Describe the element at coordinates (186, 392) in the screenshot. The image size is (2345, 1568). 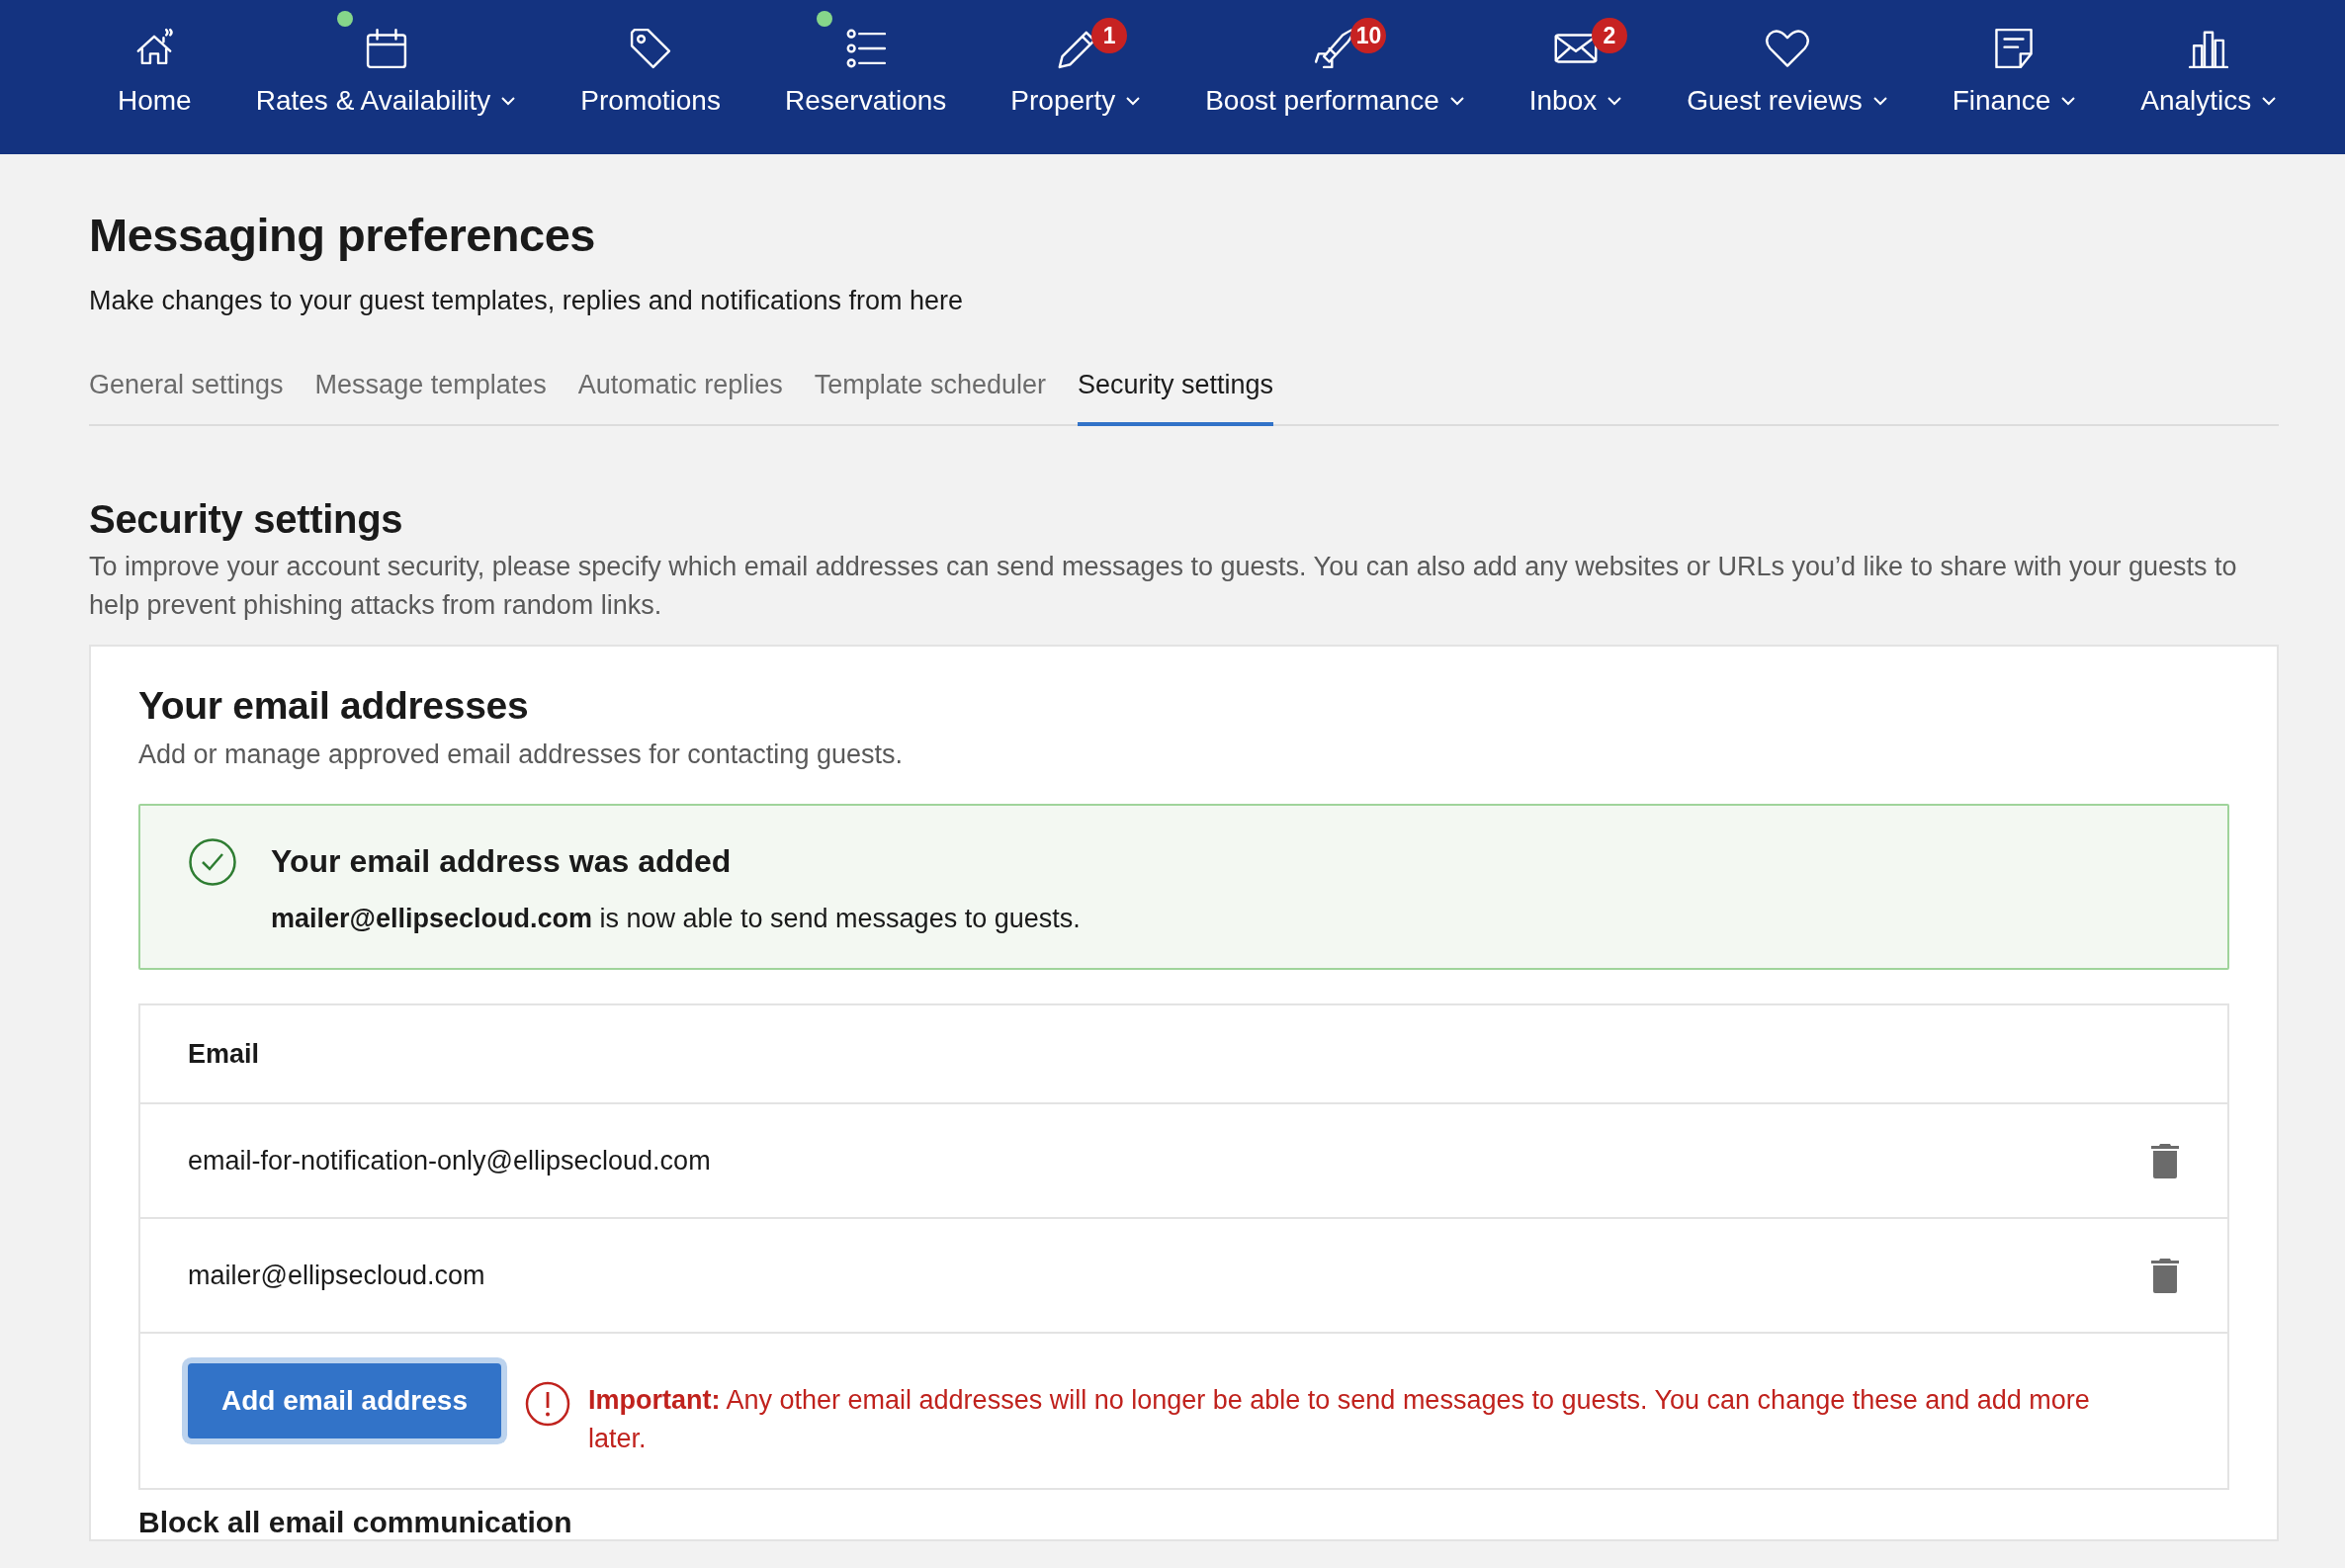
I see `tab: General settings` at that location.